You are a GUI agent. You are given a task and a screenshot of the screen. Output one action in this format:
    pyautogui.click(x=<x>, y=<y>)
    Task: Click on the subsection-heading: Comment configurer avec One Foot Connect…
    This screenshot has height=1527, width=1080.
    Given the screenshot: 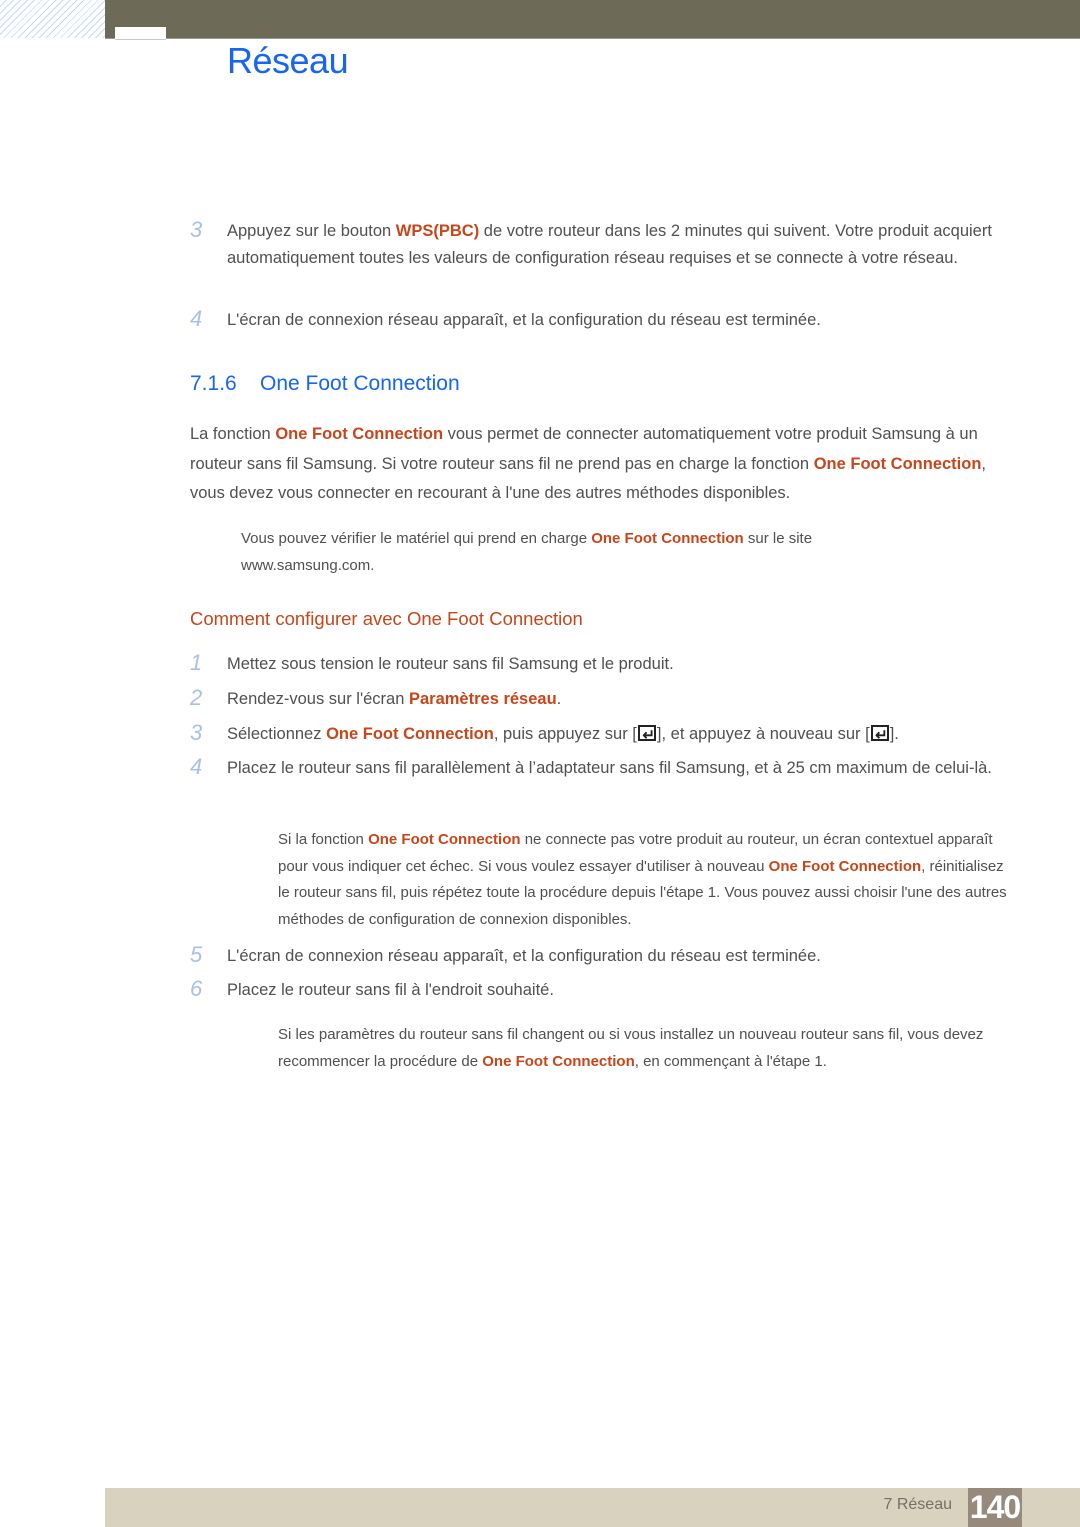 What is the action you would take?
    pyautogui.click(x=386, y=618)
    